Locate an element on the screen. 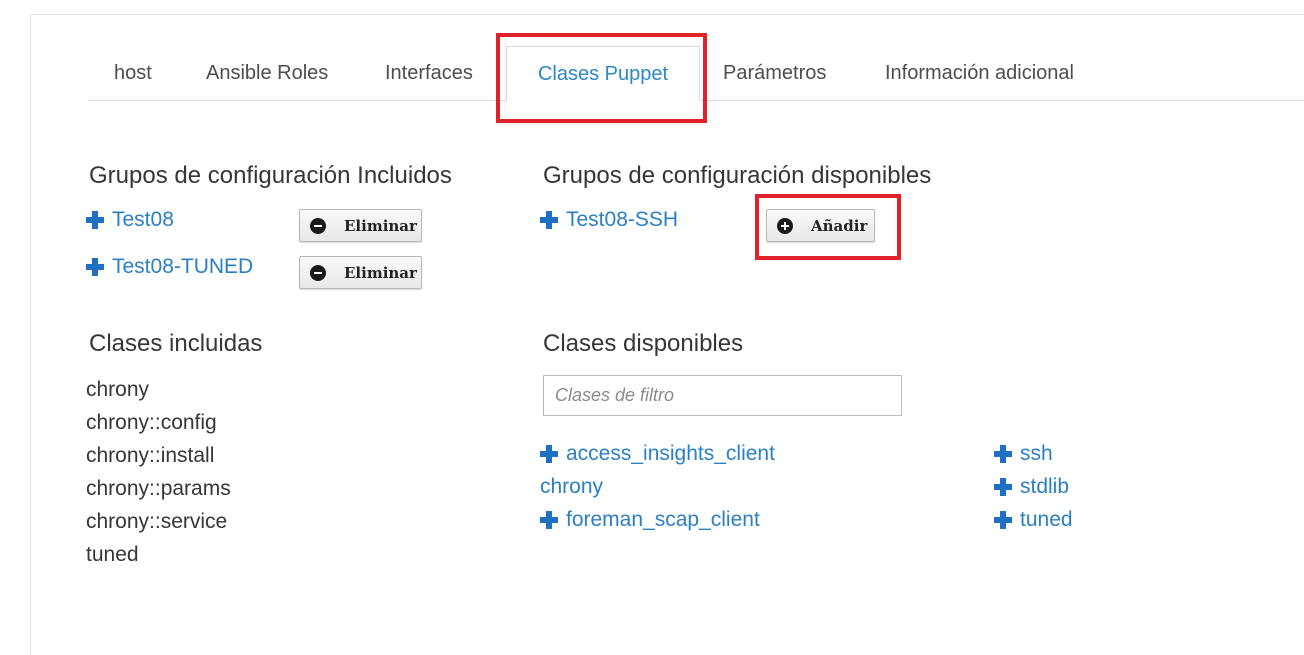 The image size is (1304, 655). tab-ansible-roles: Ansible Roles is located at coordinates (267, 73).